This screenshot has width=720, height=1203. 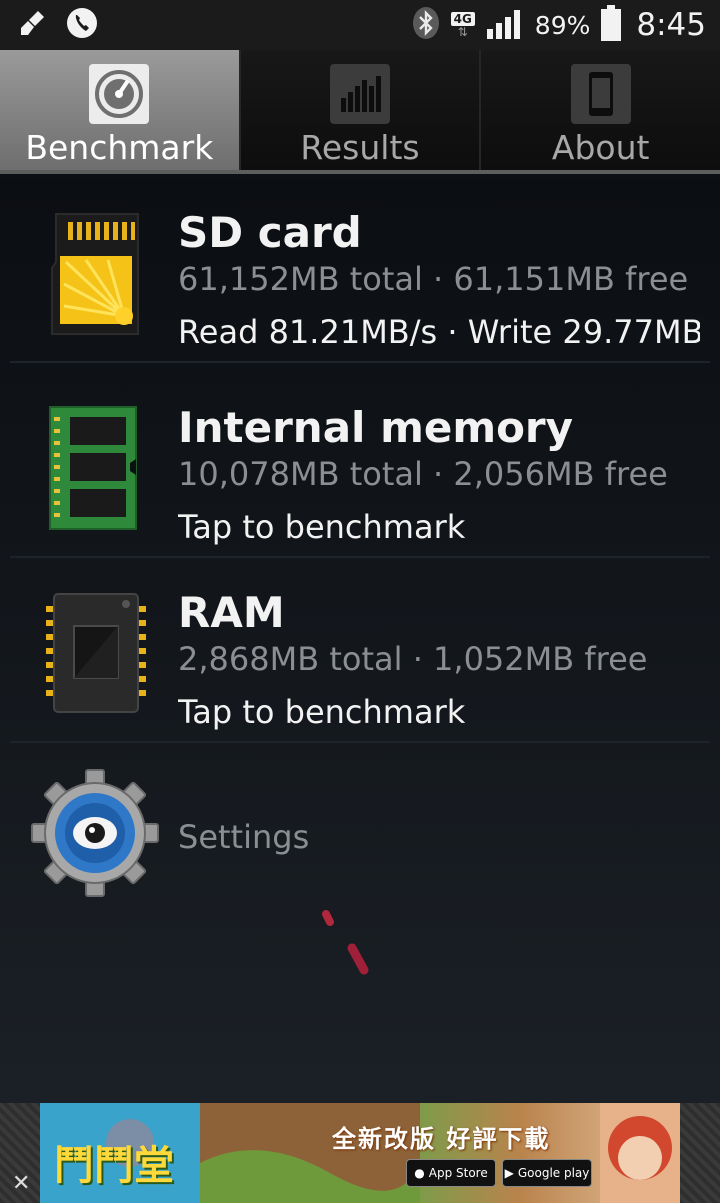 What do you see at coordinates (360, 147) in the screenshot?
I see `tab-label: Results` at bounding box center [360, 147].